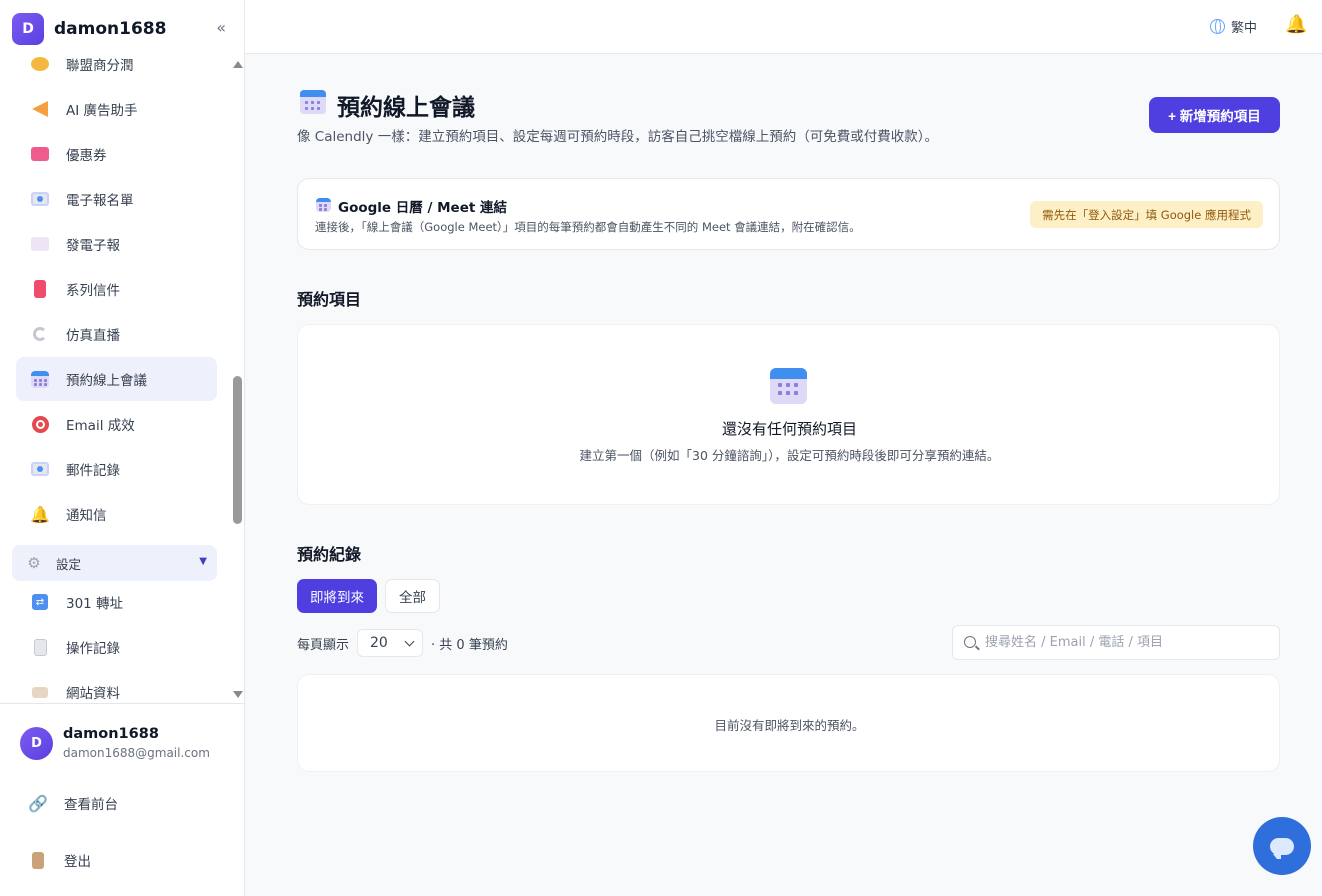 This screenshot has height=896, width=1322. Describe the element at coordinates (1130, 642) in the screenshot. I see `search-input` at that location.